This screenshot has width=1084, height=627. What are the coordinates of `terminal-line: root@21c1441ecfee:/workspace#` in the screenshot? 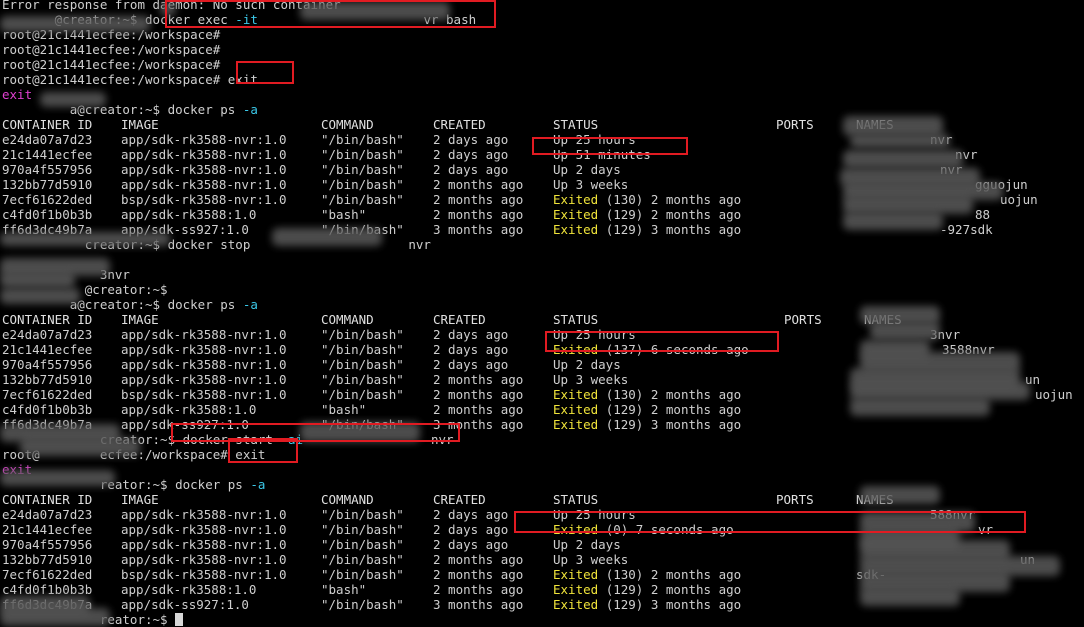 It's located at (111, 49).